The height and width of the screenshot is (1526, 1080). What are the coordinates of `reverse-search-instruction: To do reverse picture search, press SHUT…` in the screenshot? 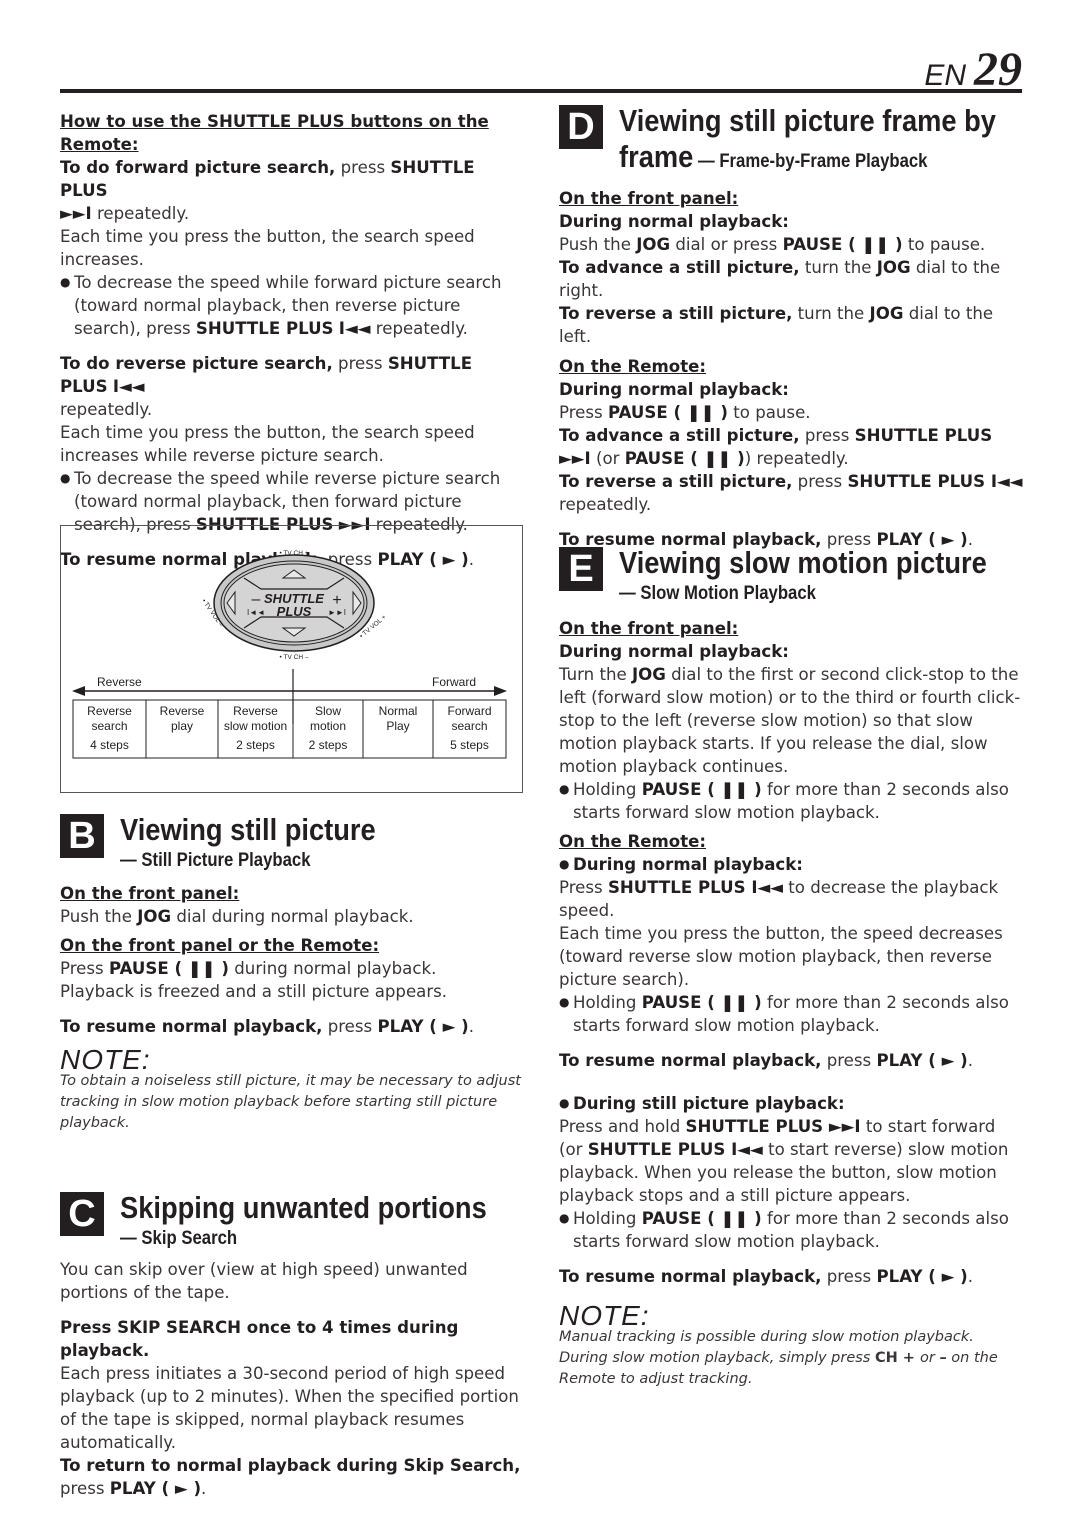 It's located at (266, 386).